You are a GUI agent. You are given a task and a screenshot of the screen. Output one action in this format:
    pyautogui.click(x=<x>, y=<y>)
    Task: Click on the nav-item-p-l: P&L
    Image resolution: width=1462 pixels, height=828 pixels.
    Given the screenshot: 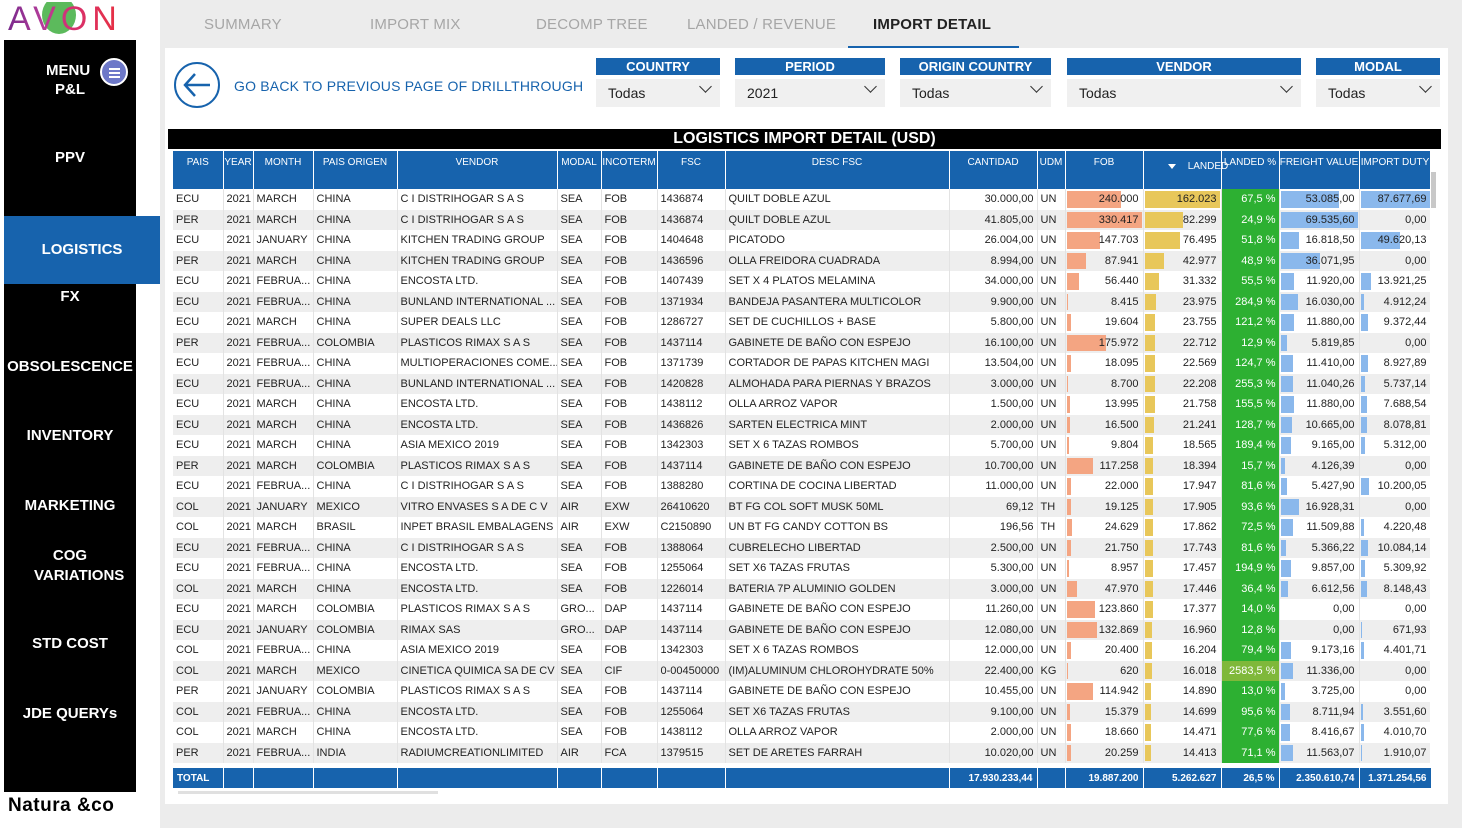 What is the action you would take?
    pyautogui.click(x=70, y=90)
    